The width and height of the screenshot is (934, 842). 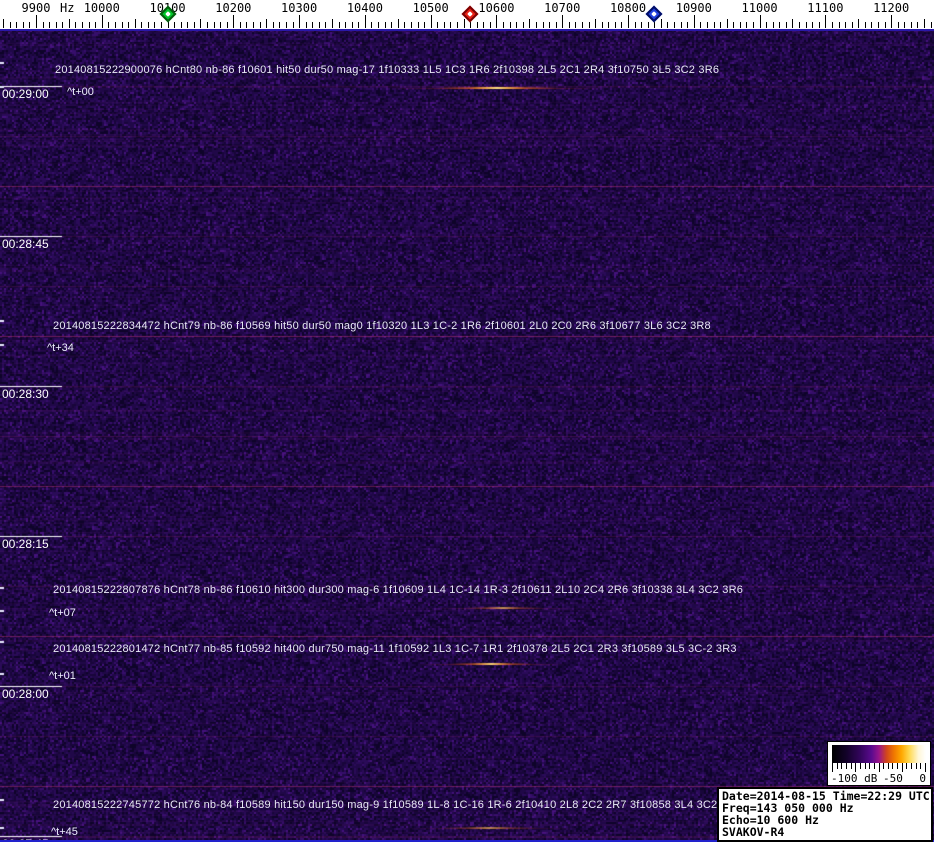 What do you see at coordinates (233, 8) in the screenshot?
I see `ruler-label: 10200` at bounding box center [233, 8].